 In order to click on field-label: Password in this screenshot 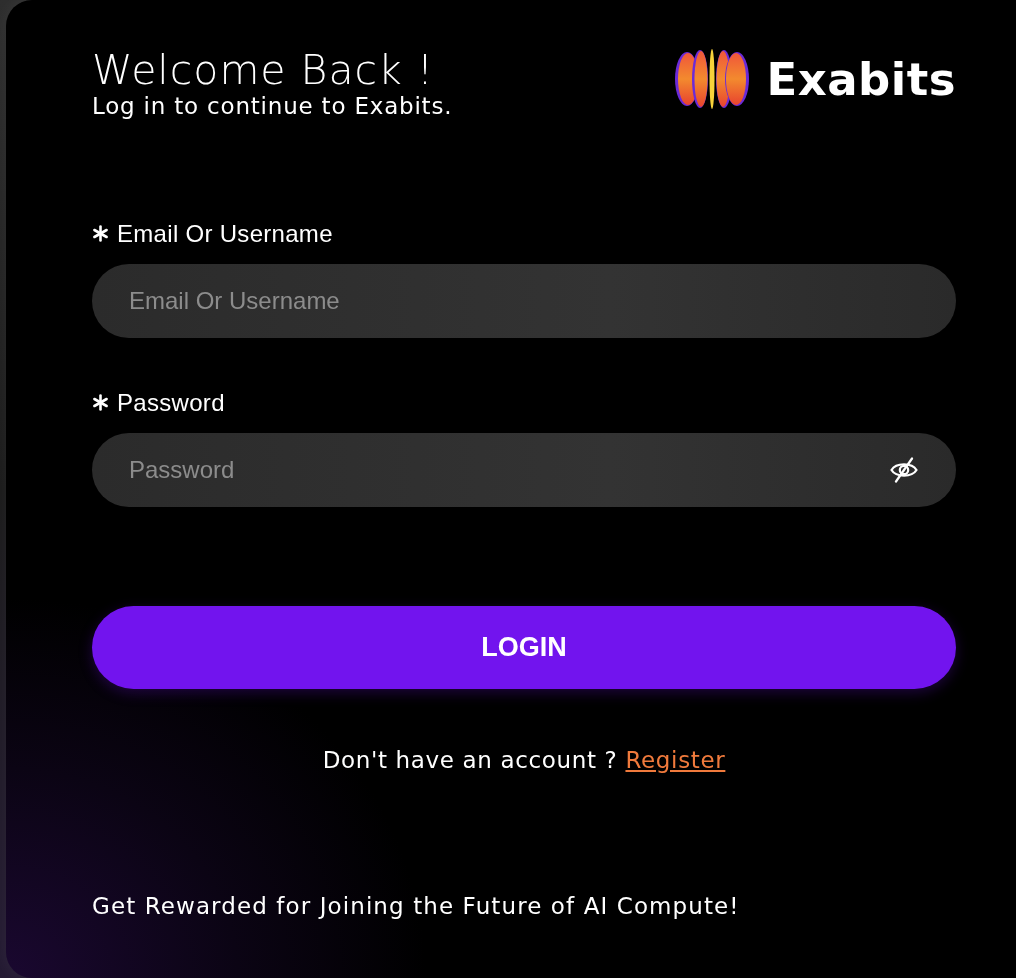, I will do `click(171, 402)`.